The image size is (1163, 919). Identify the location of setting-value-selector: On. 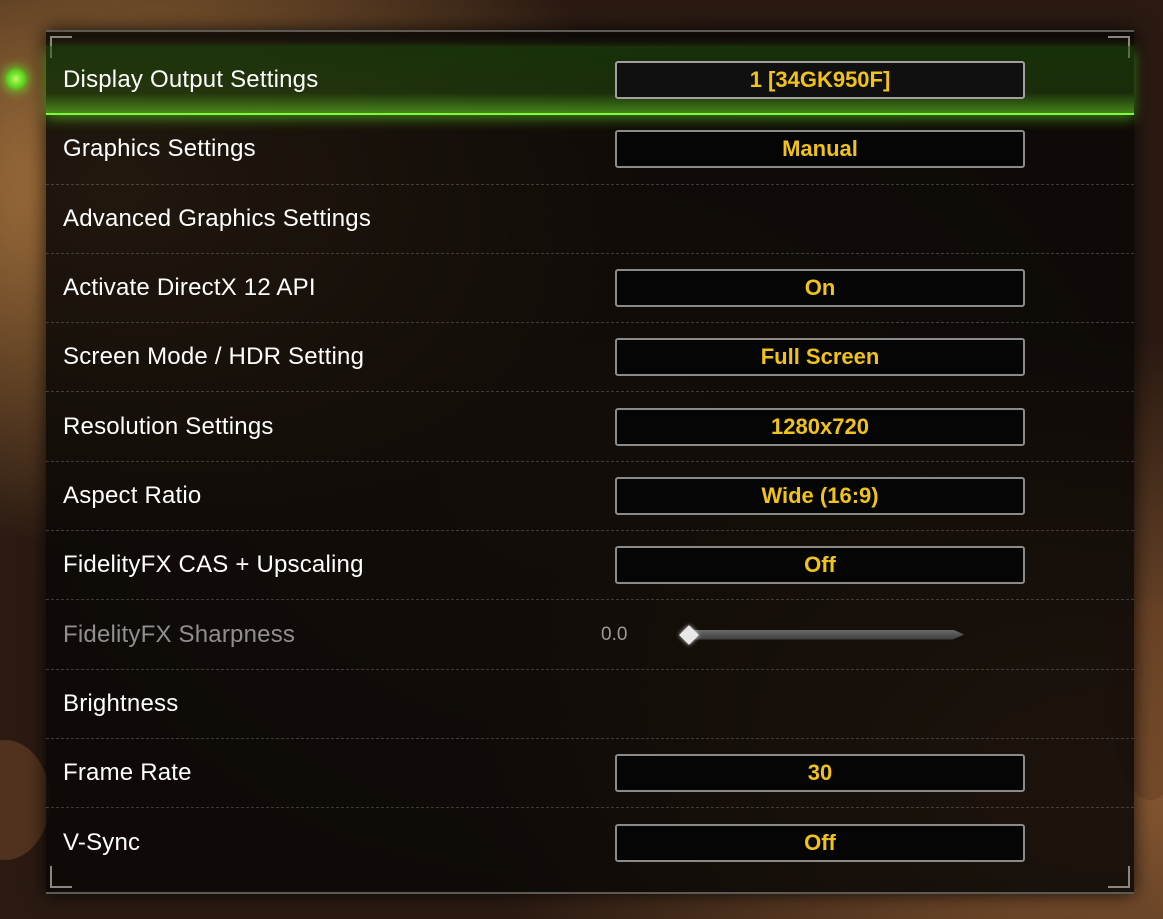
(820, 288).